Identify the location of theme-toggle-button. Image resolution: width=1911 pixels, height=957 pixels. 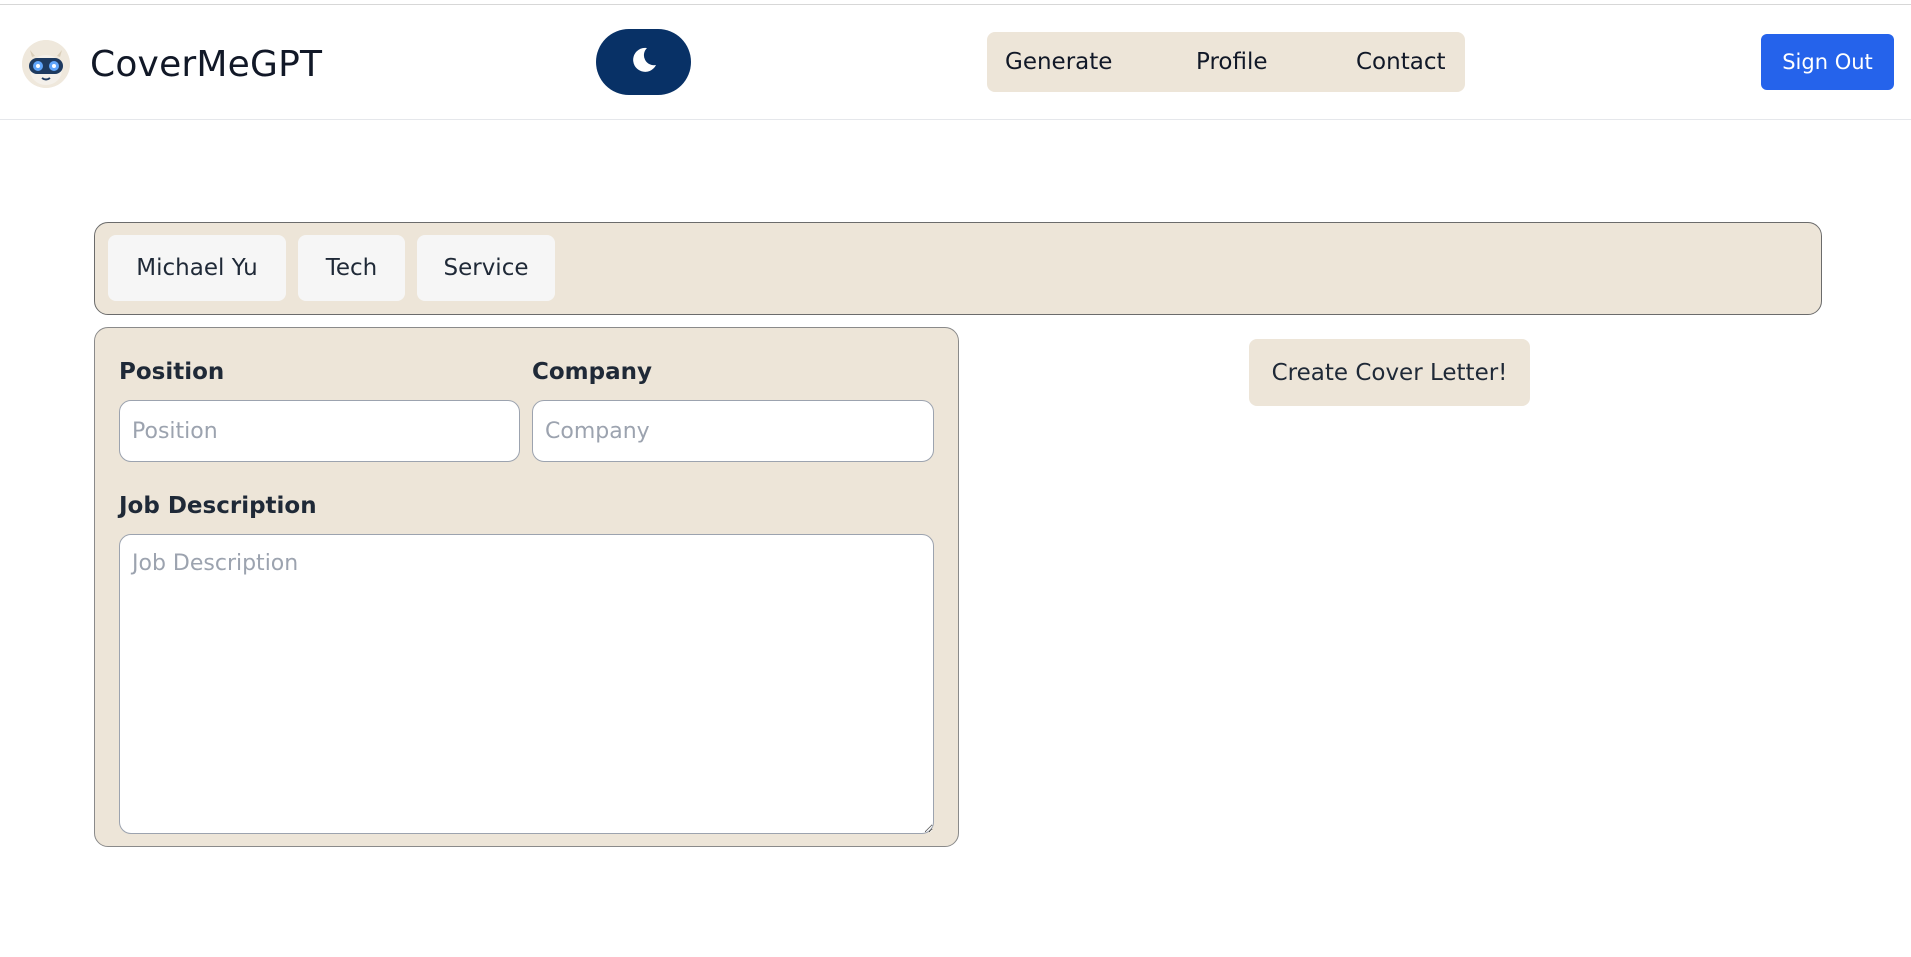
(643, 62).